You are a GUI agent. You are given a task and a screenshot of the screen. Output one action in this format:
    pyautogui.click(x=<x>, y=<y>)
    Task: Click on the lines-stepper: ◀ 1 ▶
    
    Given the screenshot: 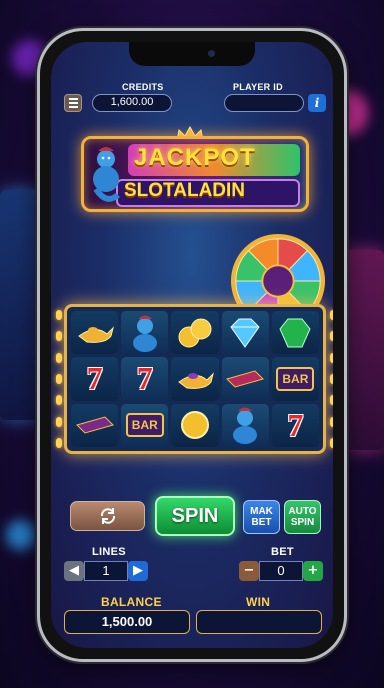 What is the action you would take?
    pyautogui.click(x=106, y=571)
    